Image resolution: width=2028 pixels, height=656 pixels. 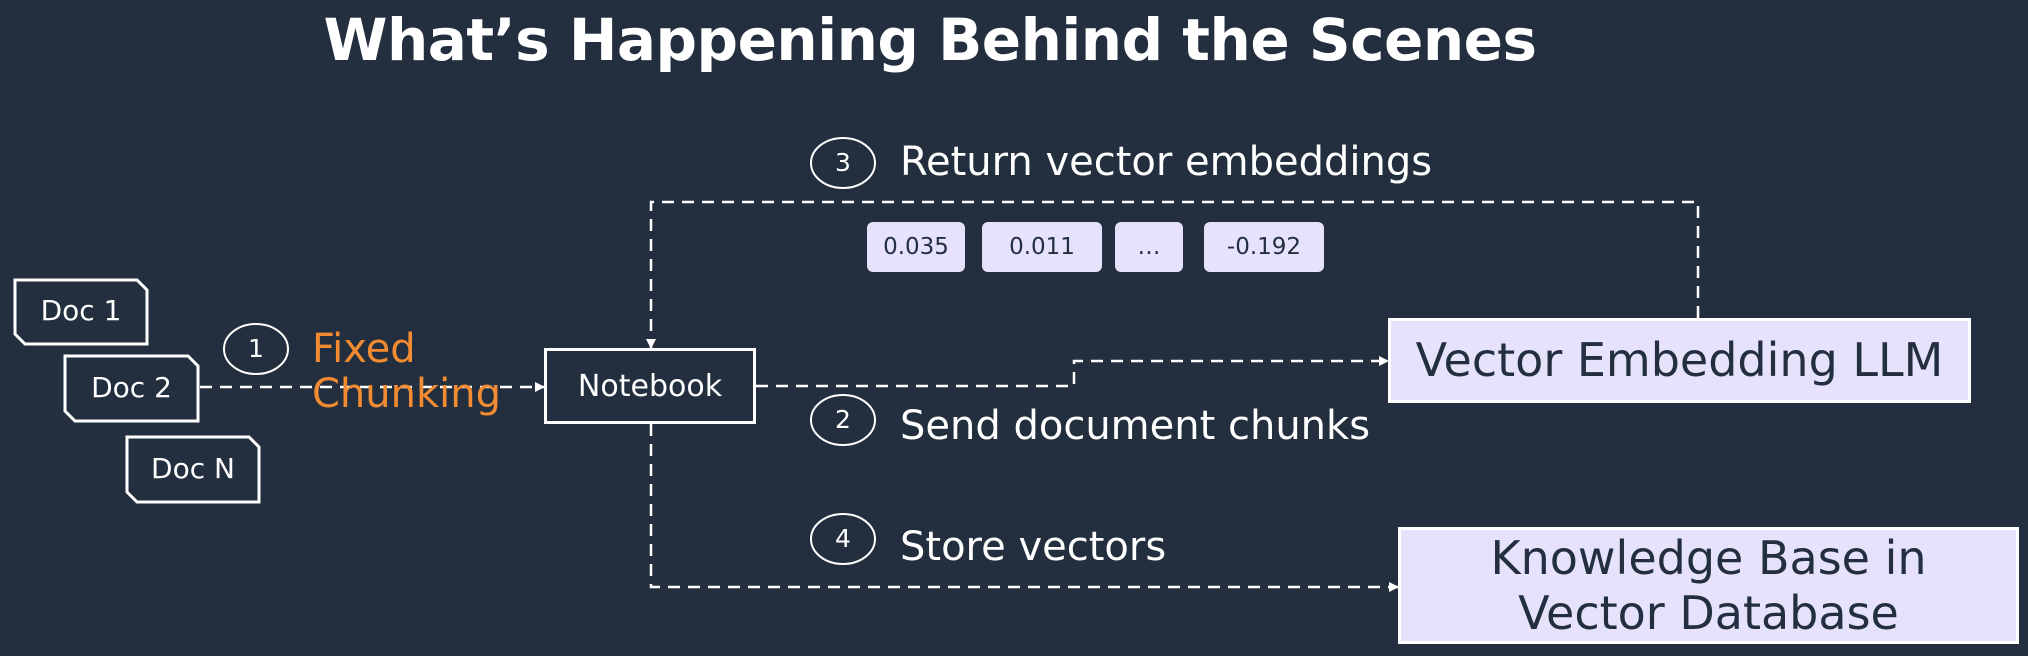 I want to click on document-2: Doc 2, so click(x=131, y=387).